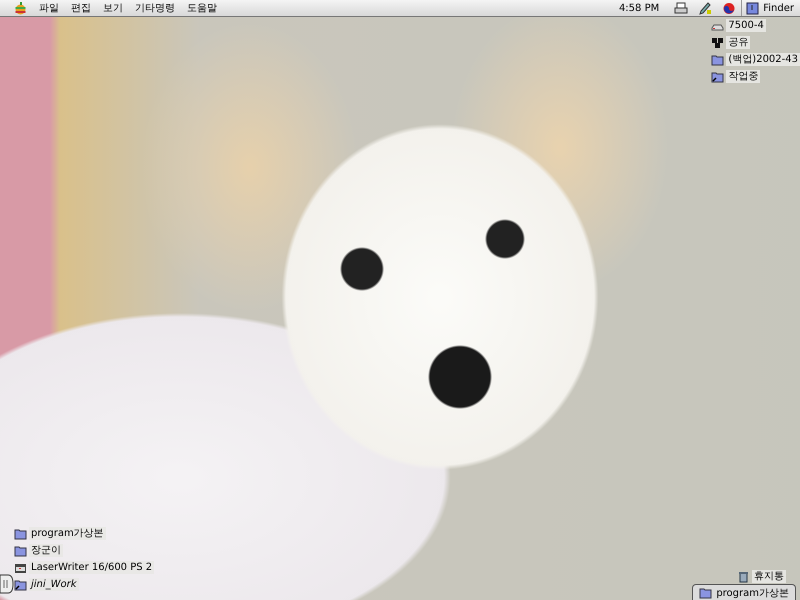 The height and width of the screenshot is (600, 800). I want to click on window-title: program가상본, so click(752, 593).